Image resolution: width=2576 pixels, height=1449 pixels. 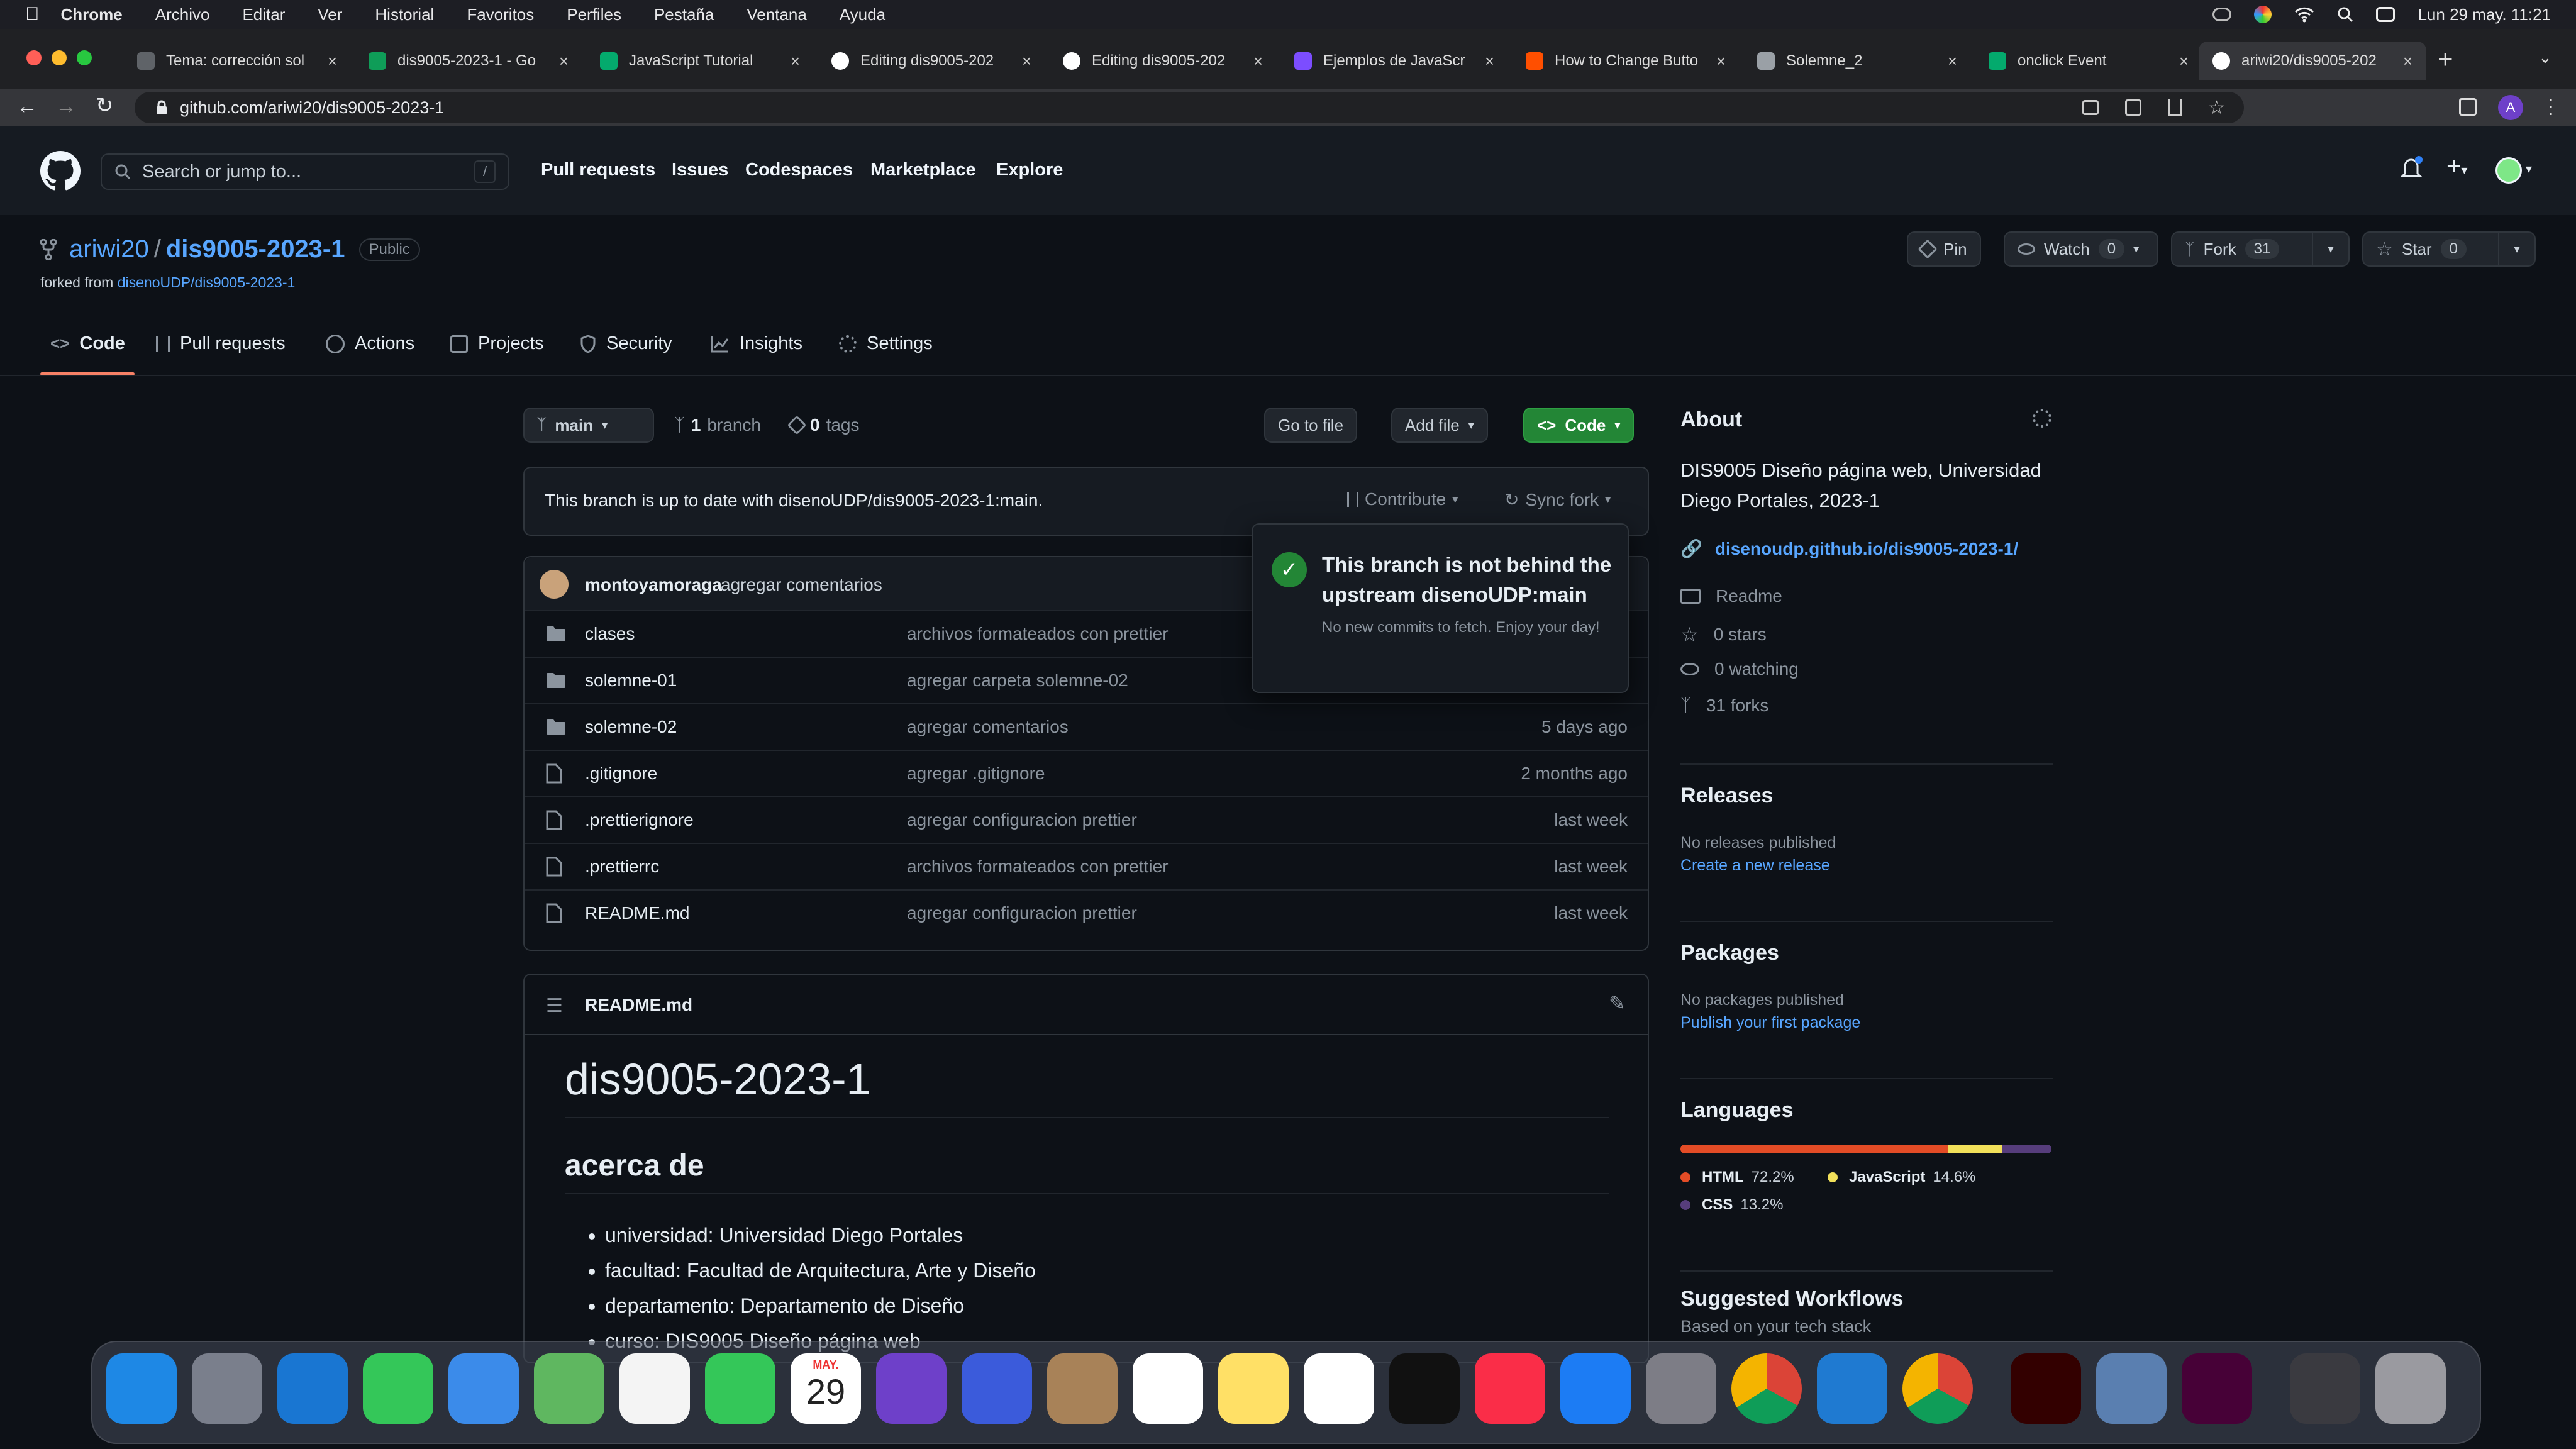 I want to click on downloads-icon, so click(x=2325, y=1388).